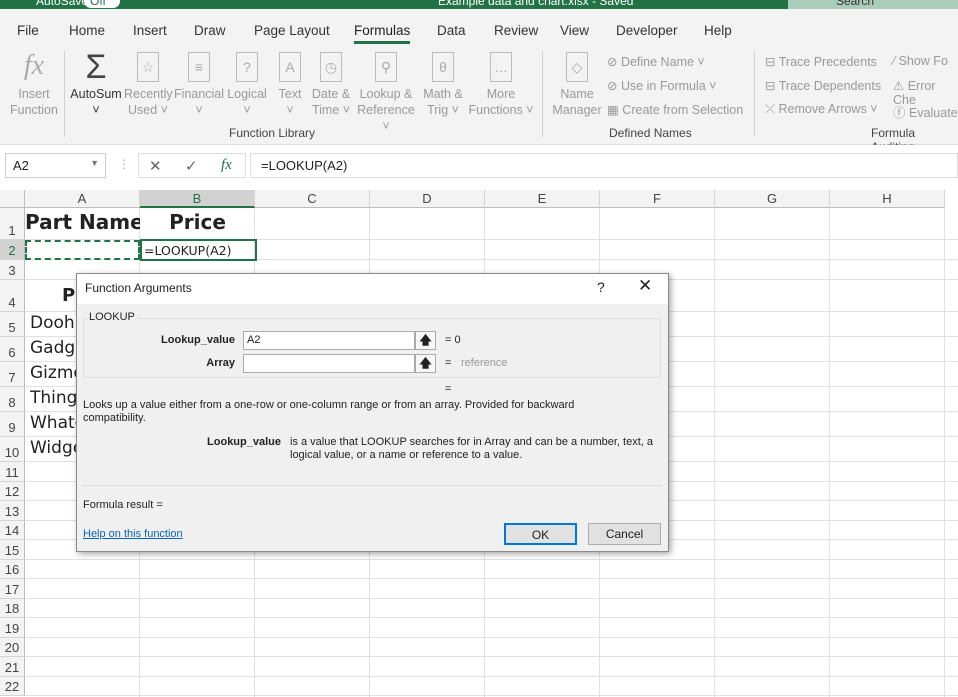 This screenshot has width=958, height=697. I want to click on row-header-9: 9, so click(12, 424).